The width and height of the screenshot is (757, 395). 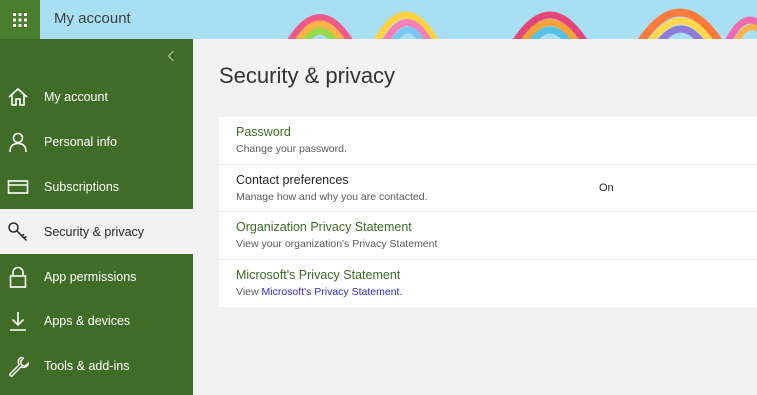 I want to click on setting-status-value: On, so click(x=606, y=187).